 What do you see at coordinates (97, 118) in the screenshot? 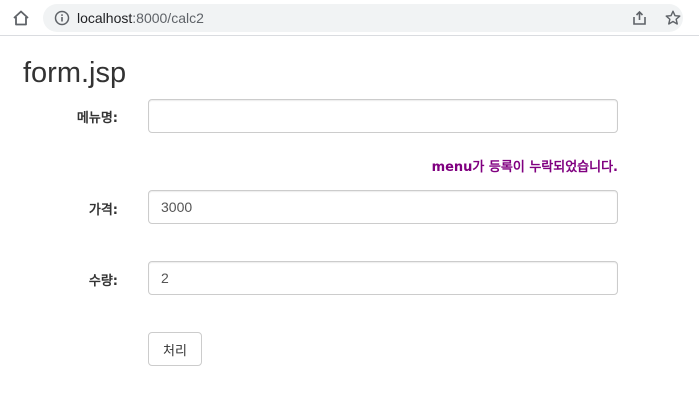
I see `menu-label: 메뉴명:` at bounding box center [97, 118].